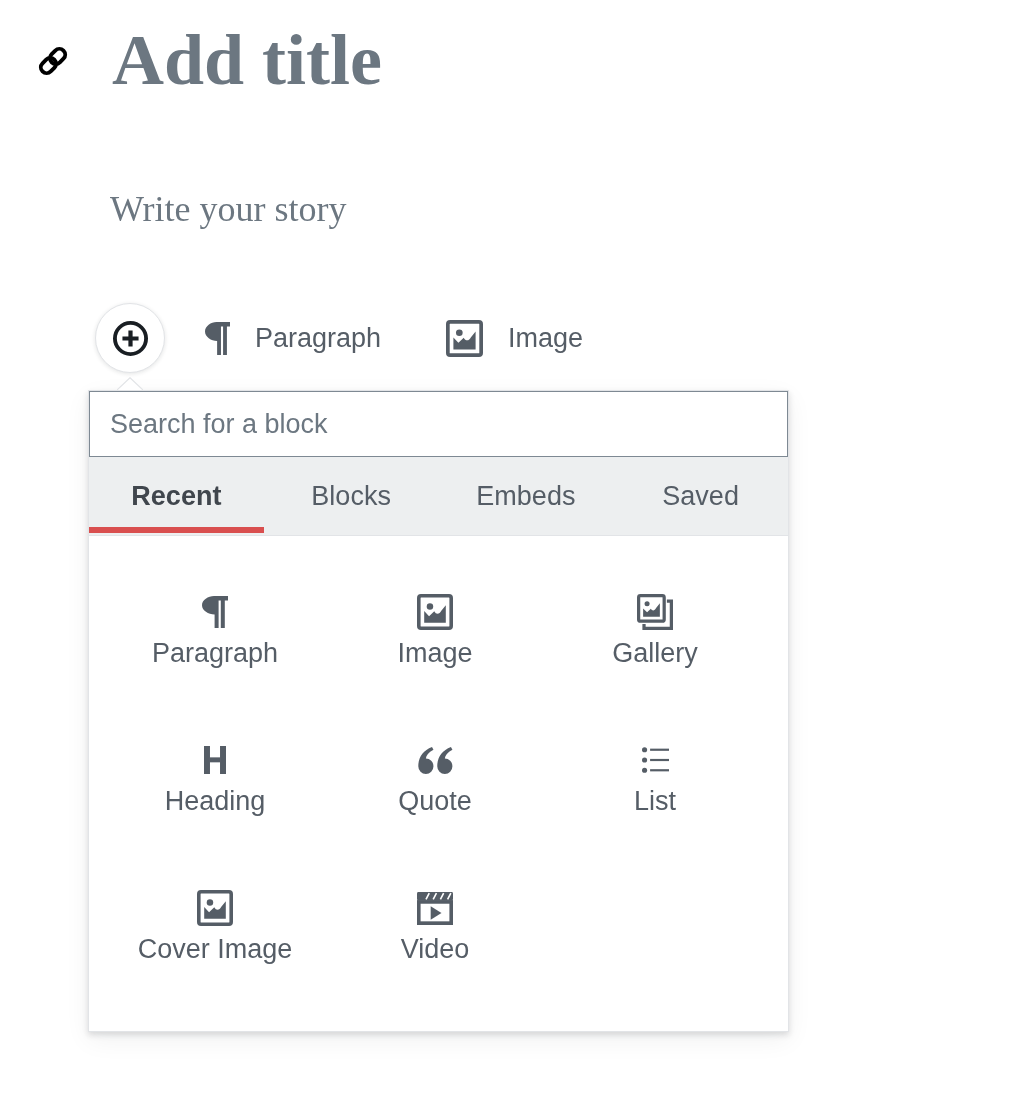  Describe the element at coordinates (435, 631) in the screenshot. I see `block-item: Image` at that location.